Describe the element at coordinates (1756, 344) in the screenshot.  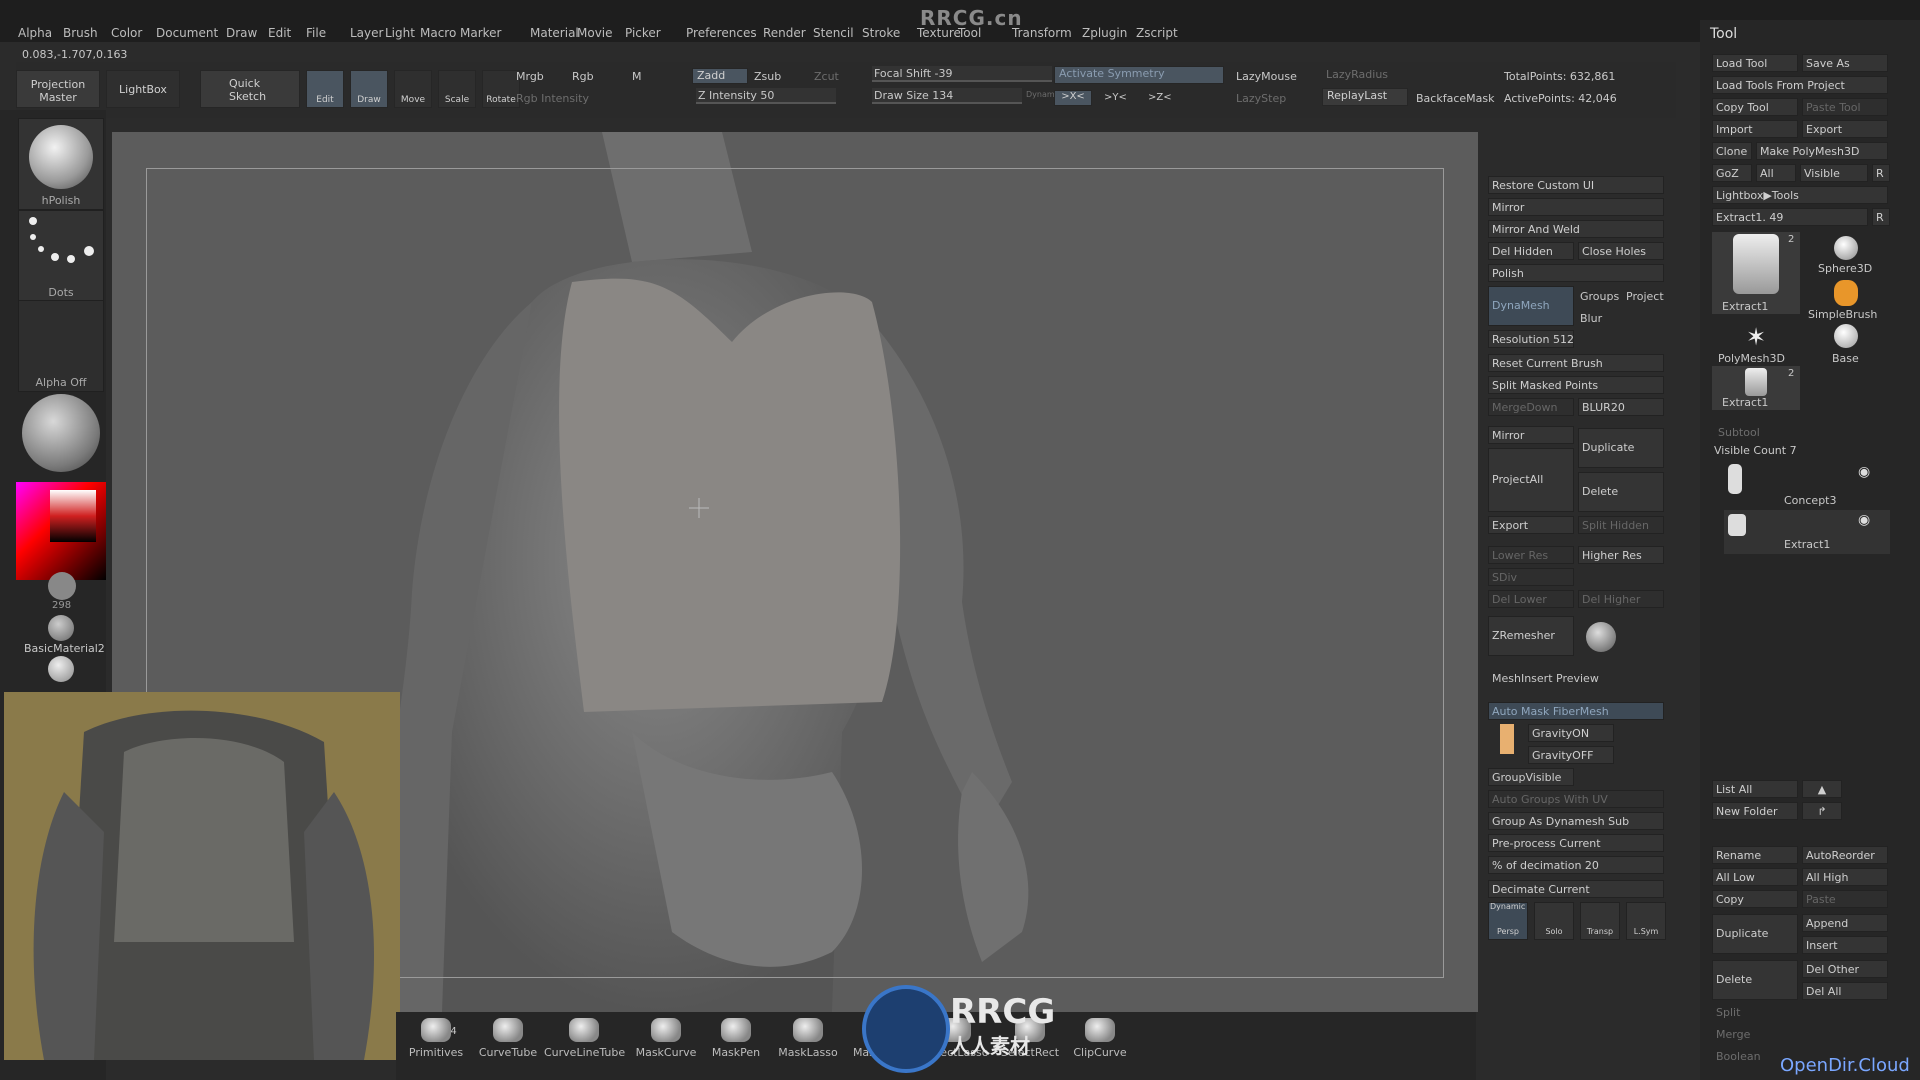
I see `tool-thumb-polymesh3d: ✶ PolyMesh3D` at that location.